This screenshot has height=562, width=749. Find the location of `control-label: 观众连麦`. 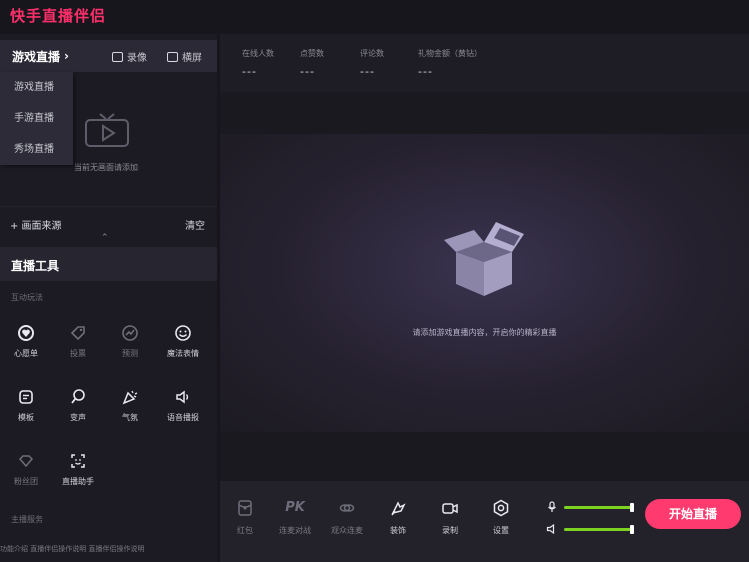

control-label: 观众连麦 is located at coordinates (347, 530).